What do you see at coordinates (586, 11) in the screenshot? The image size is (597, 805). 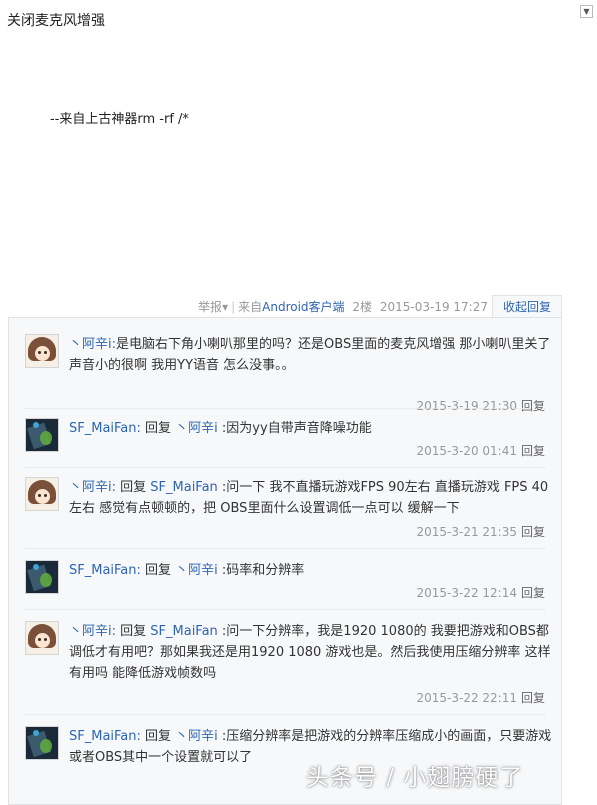 I see `dropdown-arrow-icon: ▼` at bounding box center [586, 11].